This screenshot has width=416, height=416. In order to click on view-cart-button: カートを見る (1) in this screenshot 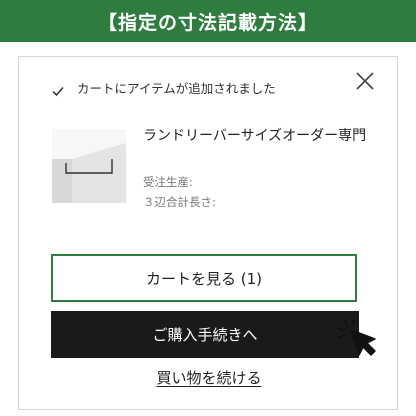, I will do `click(204, 278)`.